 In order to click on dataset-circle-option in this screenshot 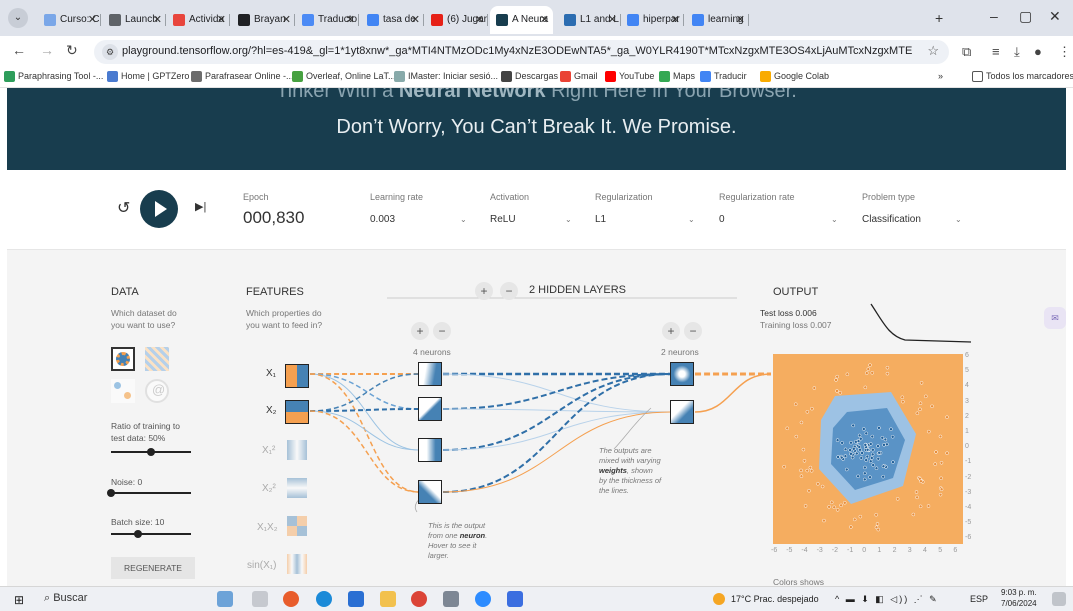, I will do `click(123, 359)`.